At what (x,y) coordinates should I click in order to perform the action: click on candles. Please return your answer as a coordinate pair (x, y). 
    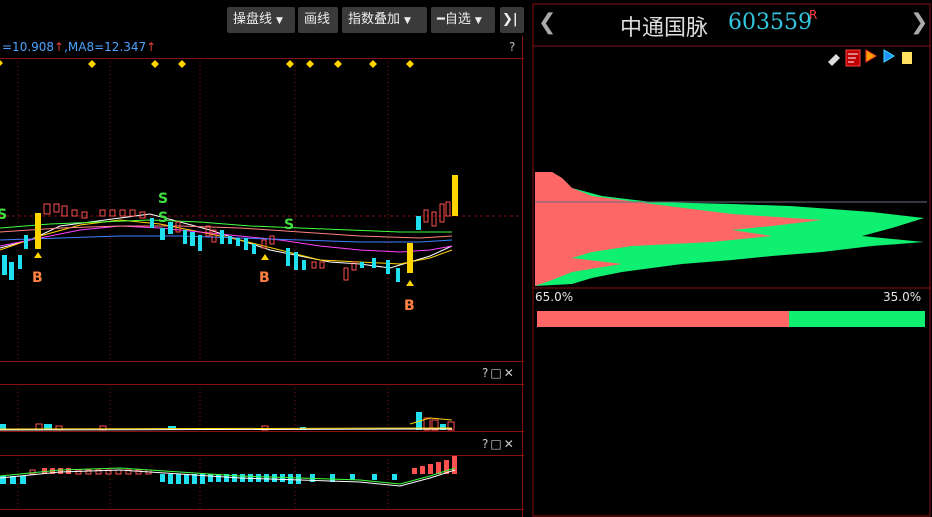
    Looking at the image, I should click on (230, 228).